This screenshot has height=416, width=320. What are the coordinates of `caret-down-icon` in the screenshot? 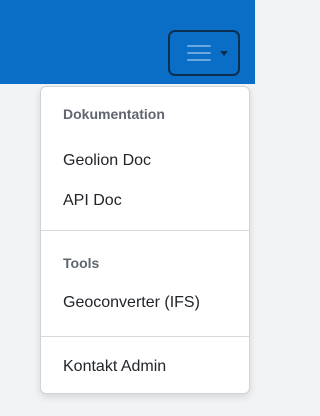 It's located at (224, 53).